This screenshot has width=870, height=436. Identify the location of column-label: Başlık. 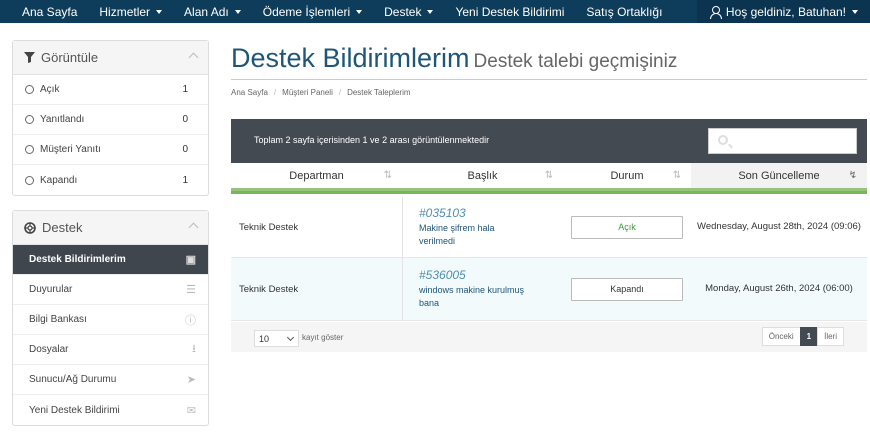
(482, 175).